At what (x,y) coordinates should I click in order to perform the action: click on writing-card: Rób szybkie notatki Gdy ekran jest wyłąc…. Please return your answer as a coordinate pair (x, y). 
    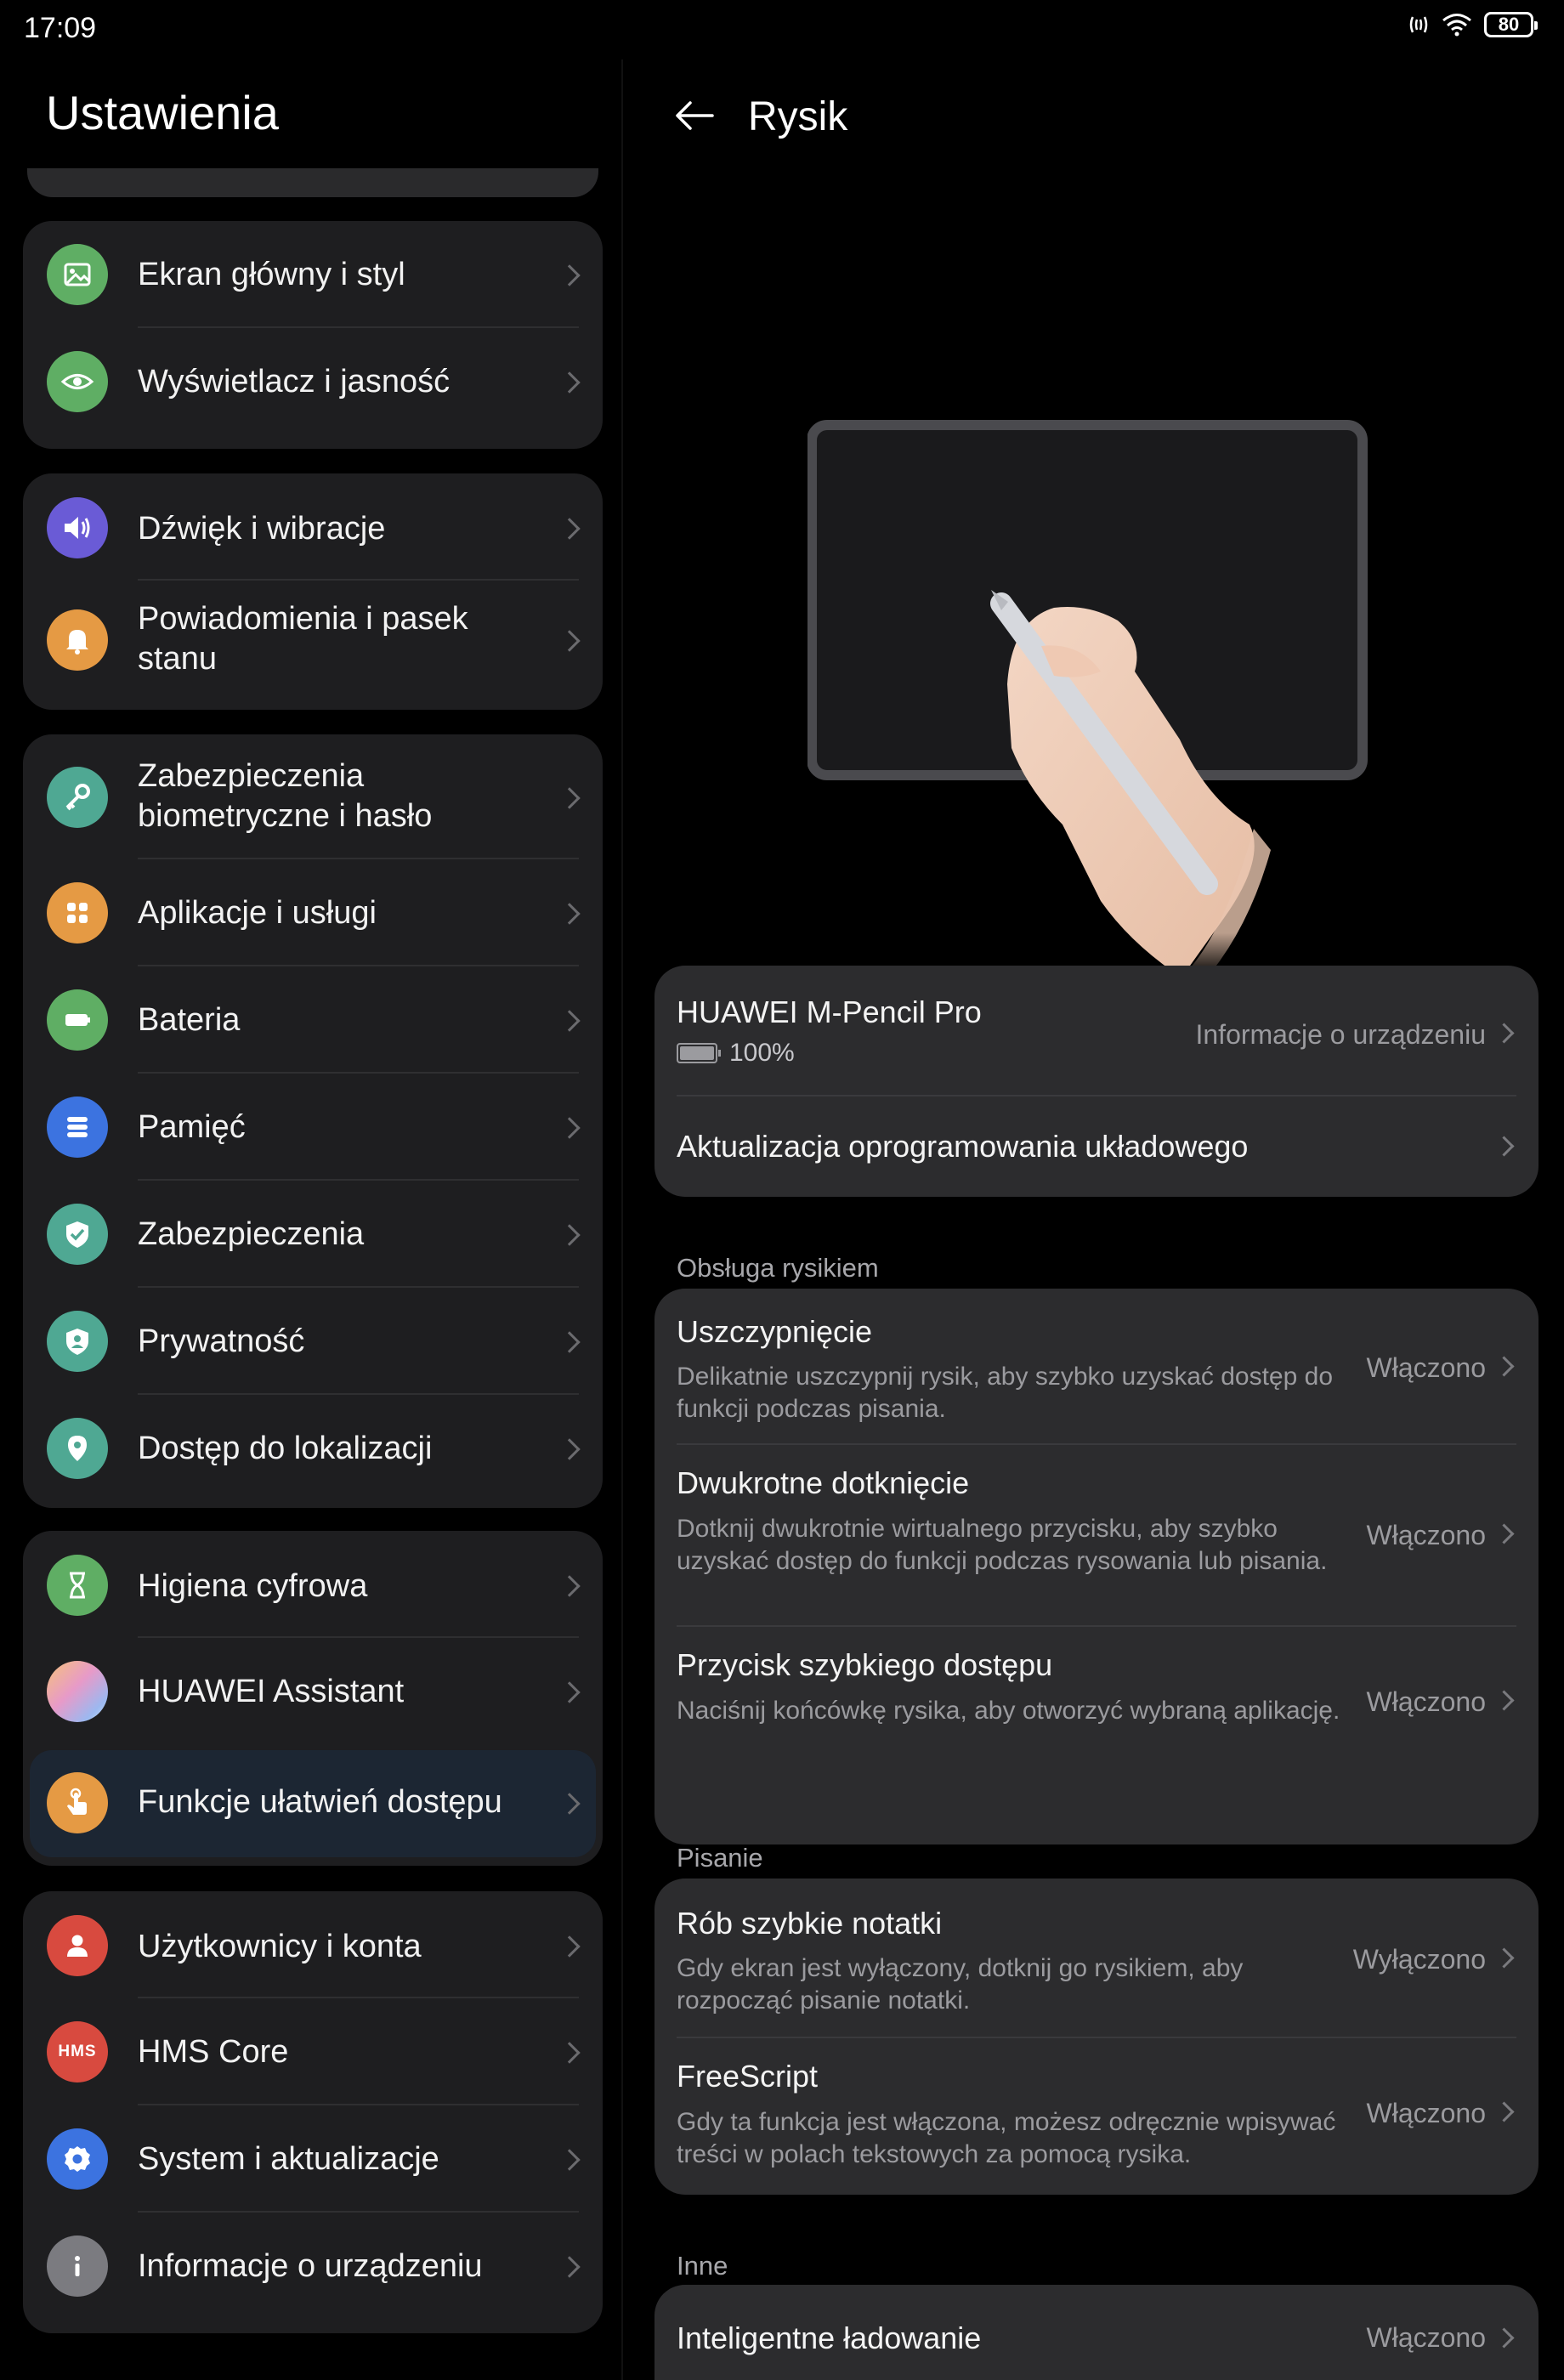
    Looking at the image, I should click on (1096, 2036).